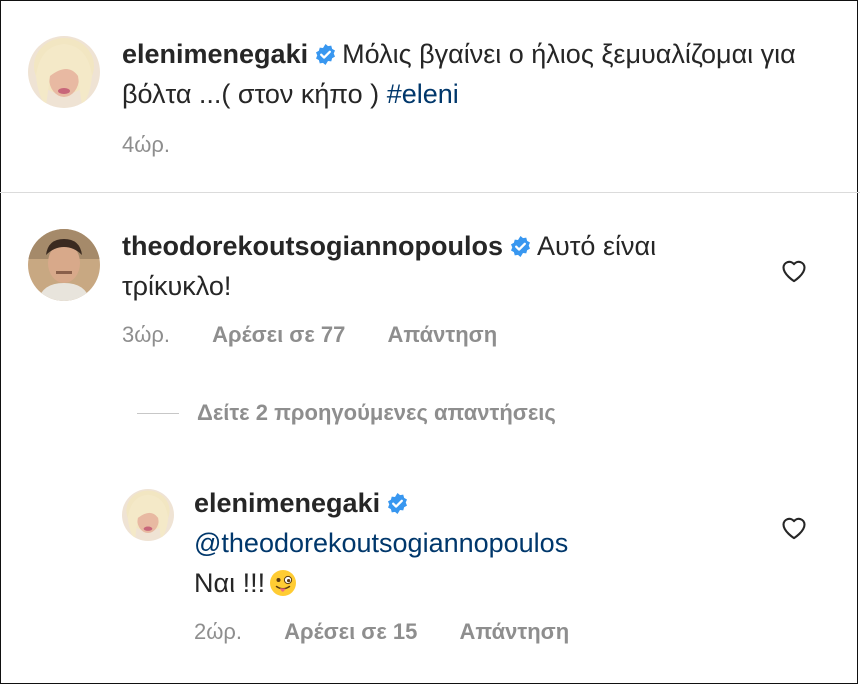 The image size is (860, 686). Describe the element at coordinates (376, 412) in the screenshot. I see `view-replies-label: Δείτε 2 προηγούμενες απαντήσεις` at that location.